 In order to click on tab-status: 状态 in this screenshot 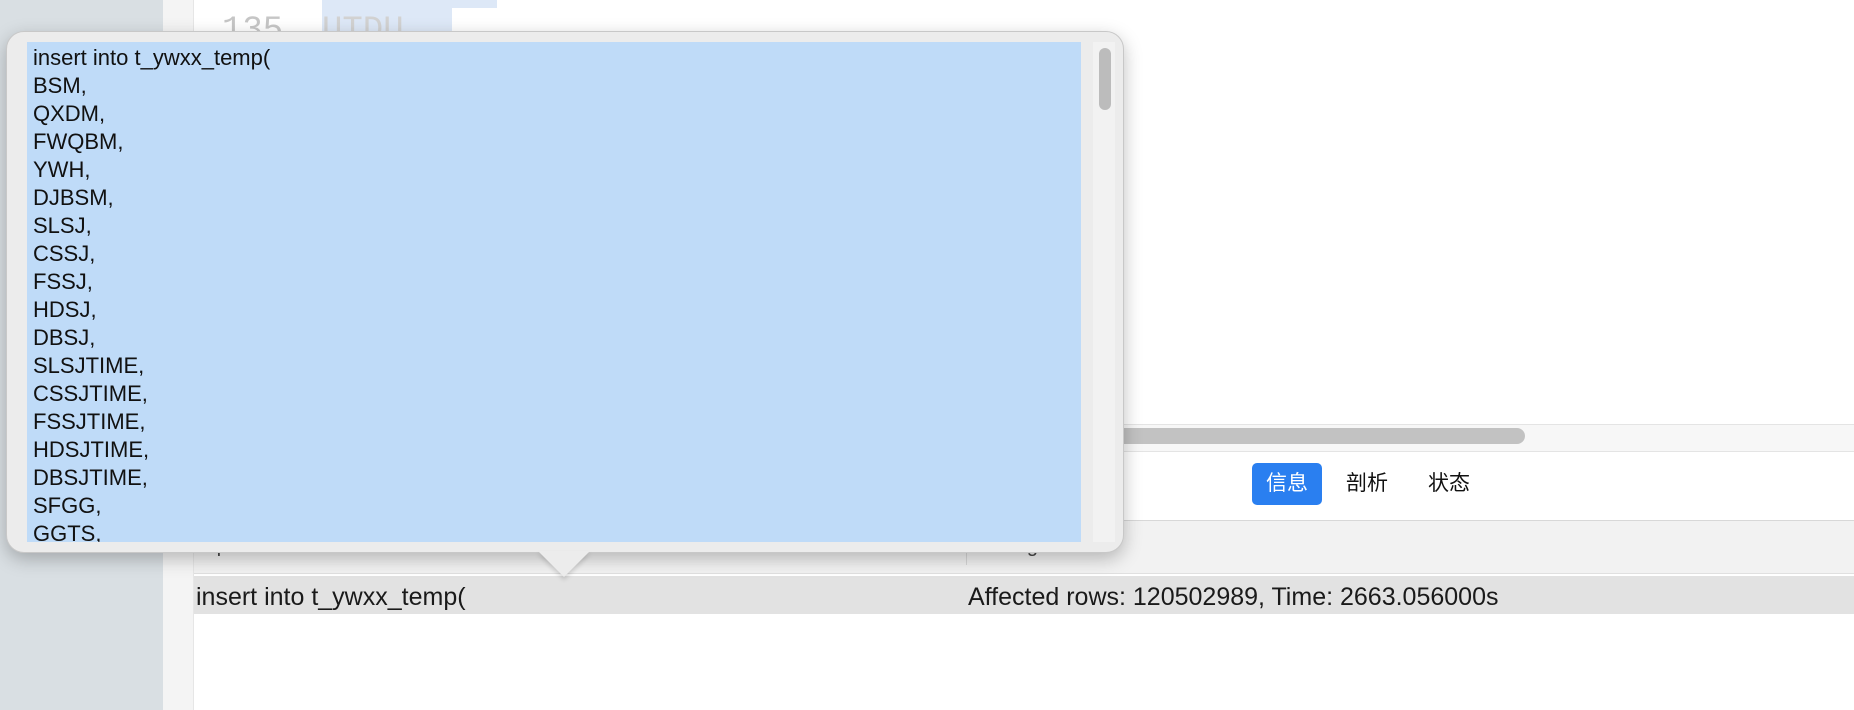, I will do `click(1449, 484)`.